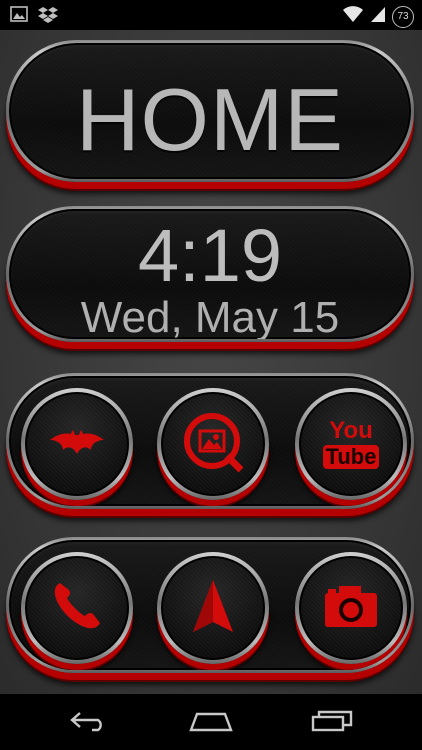  Describe the element at coordinates (210, 119) in the screenshot. I see `home-label: HOME` at that location.